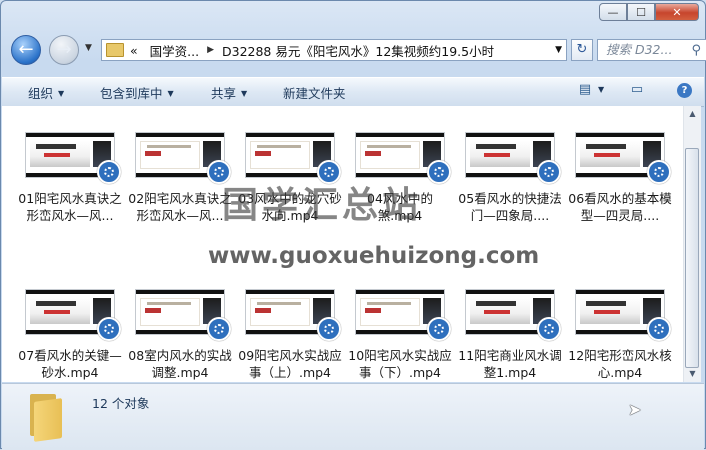  What do you see at coordinates (692, 114) in the screenshot?
I see `scroll-up-icon: ▲` at bounding box center [692, 114].